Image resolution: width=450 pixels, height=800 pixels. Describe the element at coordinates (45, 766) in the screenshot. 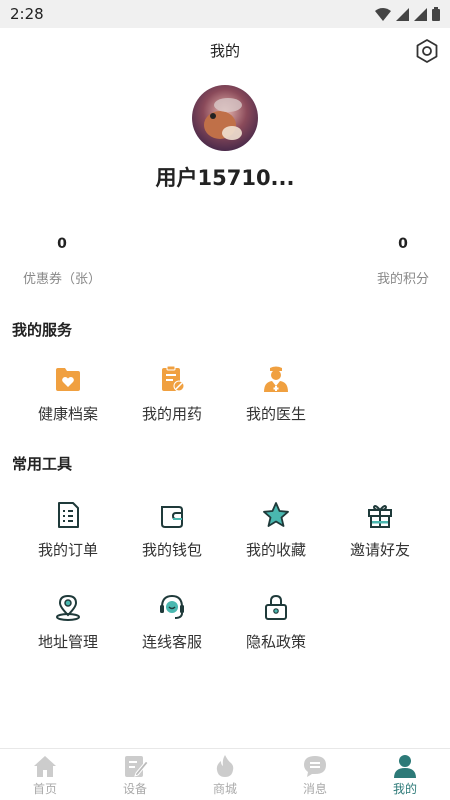

I see `home-icon` at that location.